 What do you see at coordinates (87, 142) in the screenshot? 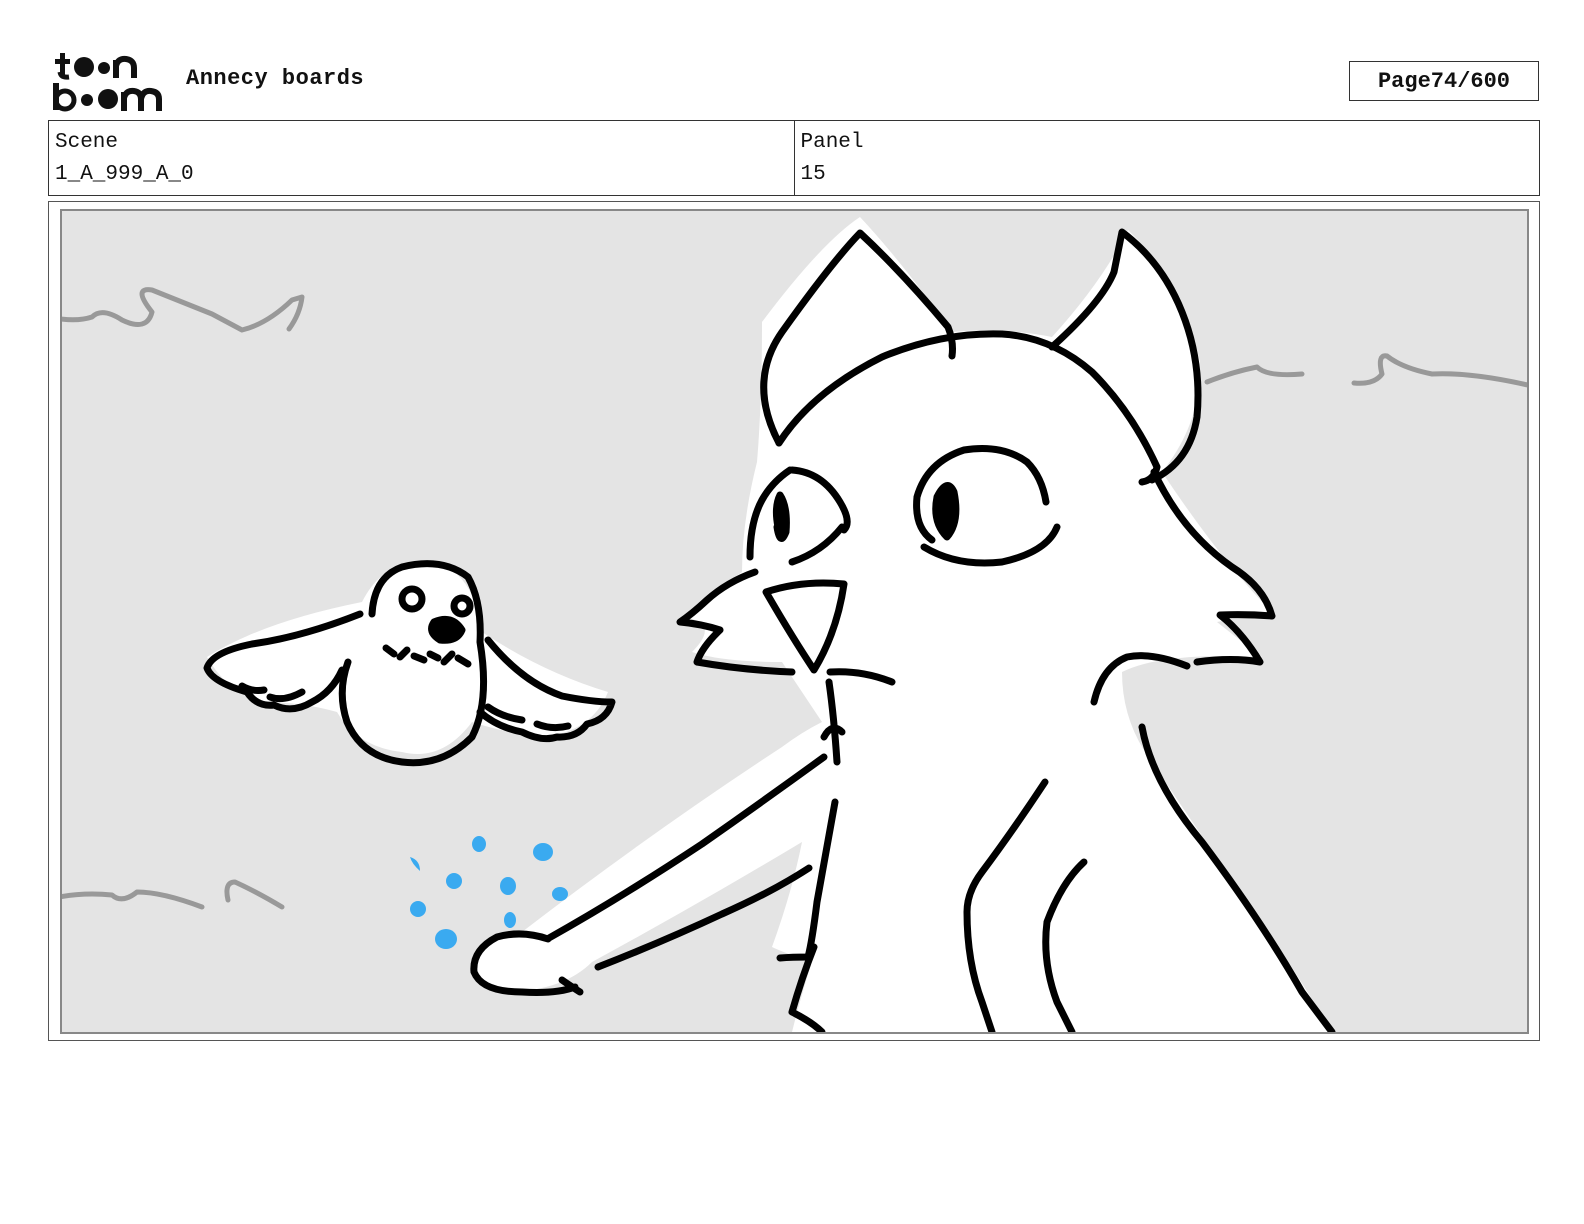
I see `scene-label: Scene` at bounding box center [87, 142].